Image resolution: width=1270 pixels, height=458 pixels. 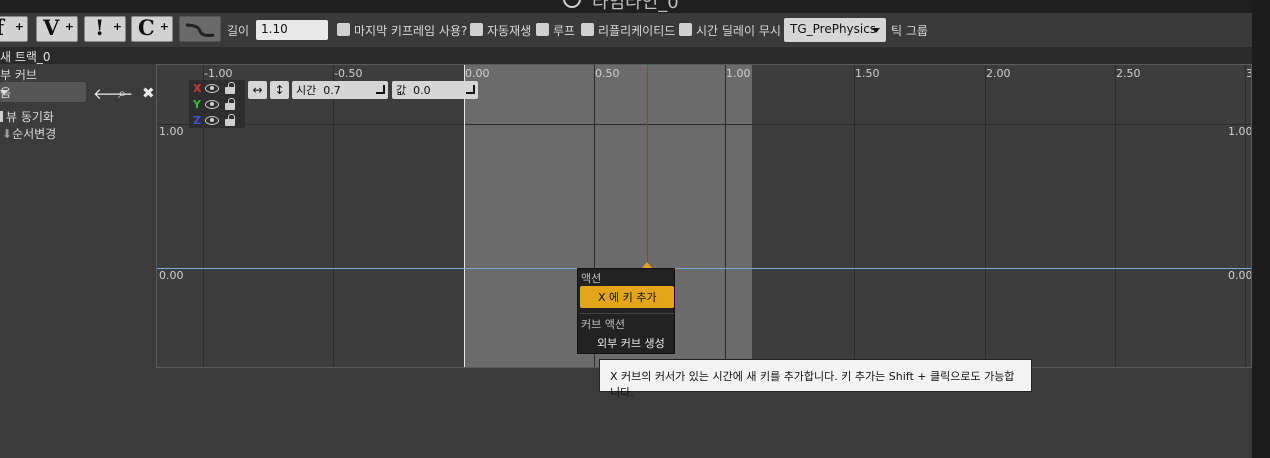 What do you see at coordinates (7, 134) in the screenshot?
I see `arrow-down-icon: ⬇` at bounding box center [7, 134].